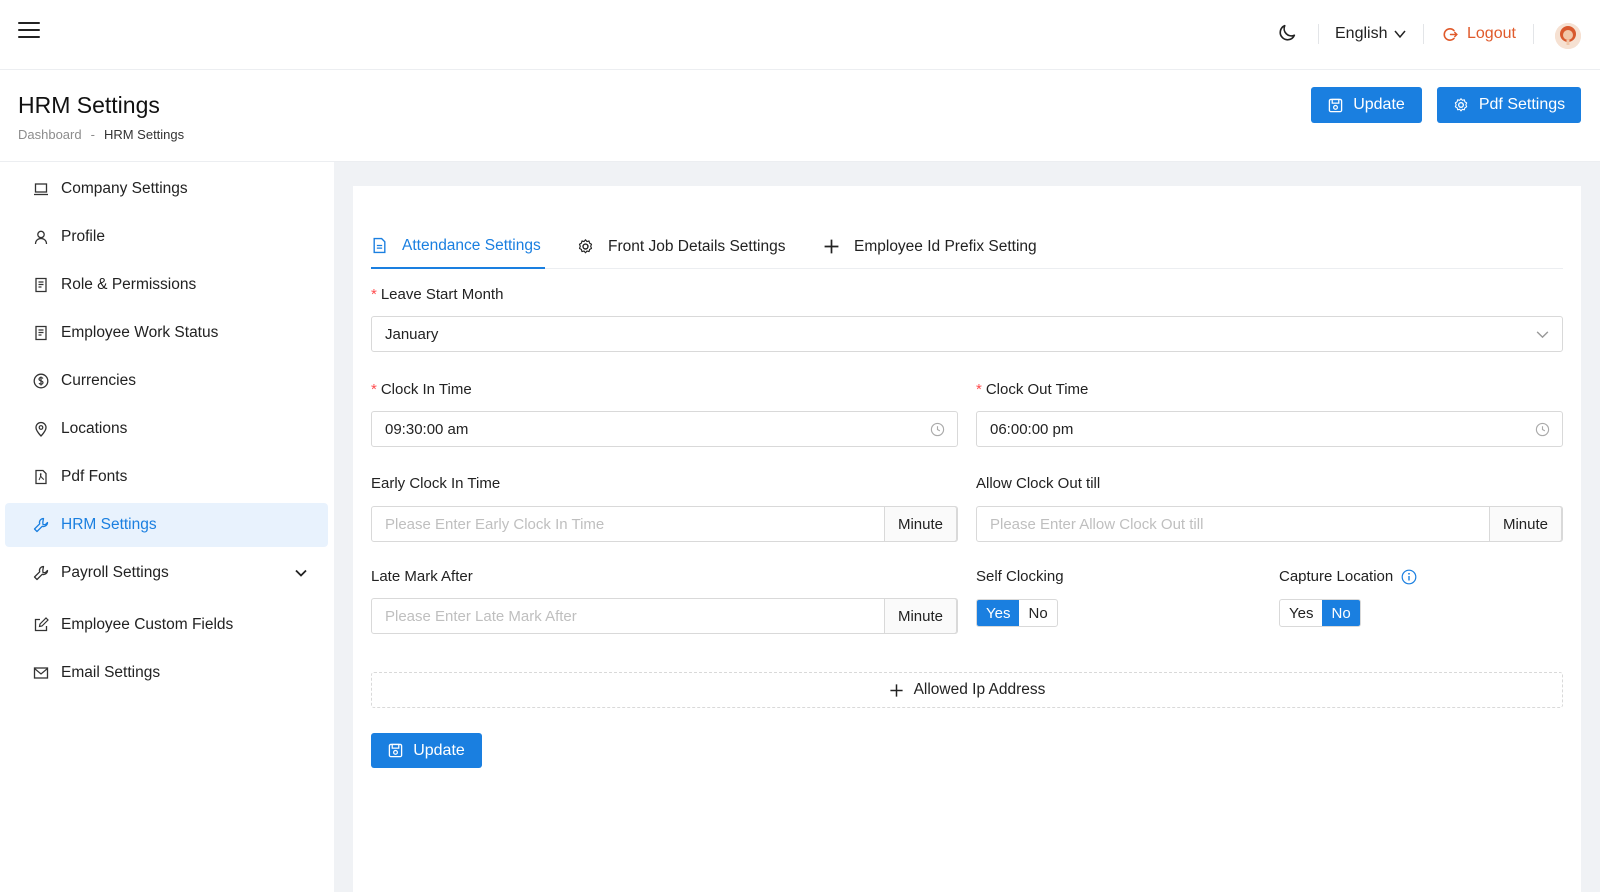 The width and height of the screenshot is (1600, 892). What do you see at coordinates (166, 333) in the screenshot?
I see `sidebar-item-employee-work-status: Employee Work Status` at bounding box center [166, 333].